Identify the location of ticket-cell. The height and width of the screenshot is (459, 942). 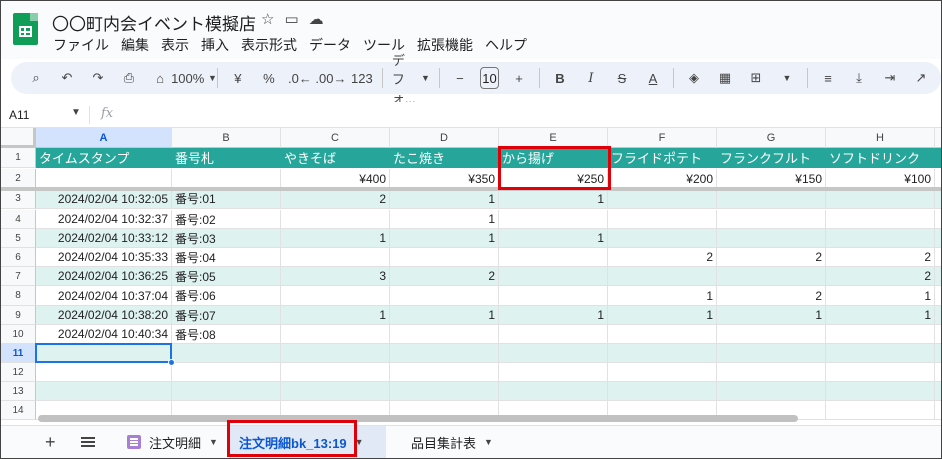
(226, 353).